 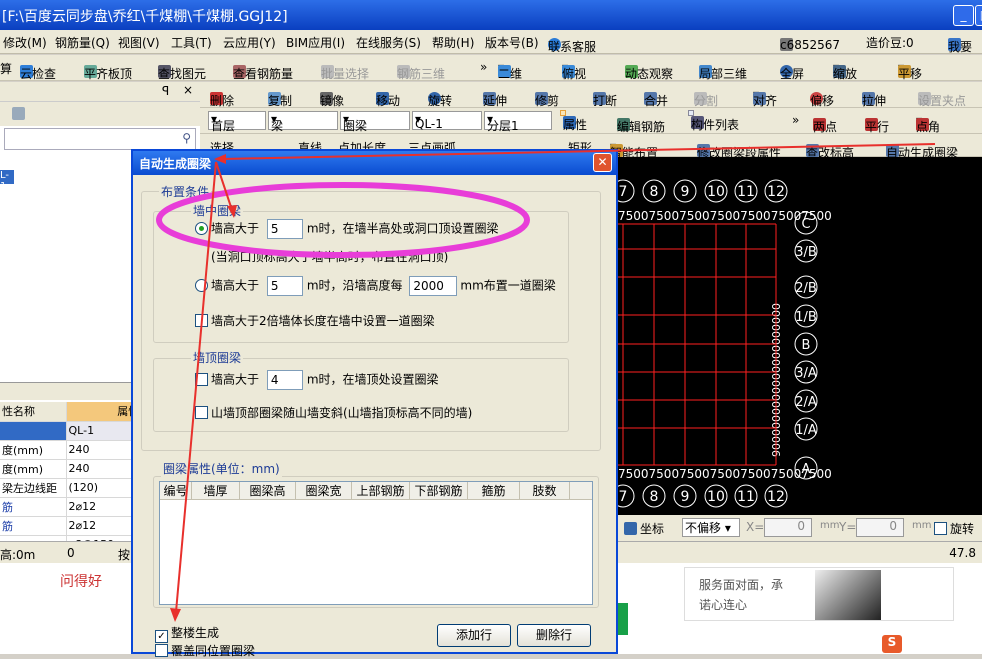 What do you see at coordinates (81, 581) in the screenshot?
I see `ask-label: 问得好` at bounding box center [81, 581].